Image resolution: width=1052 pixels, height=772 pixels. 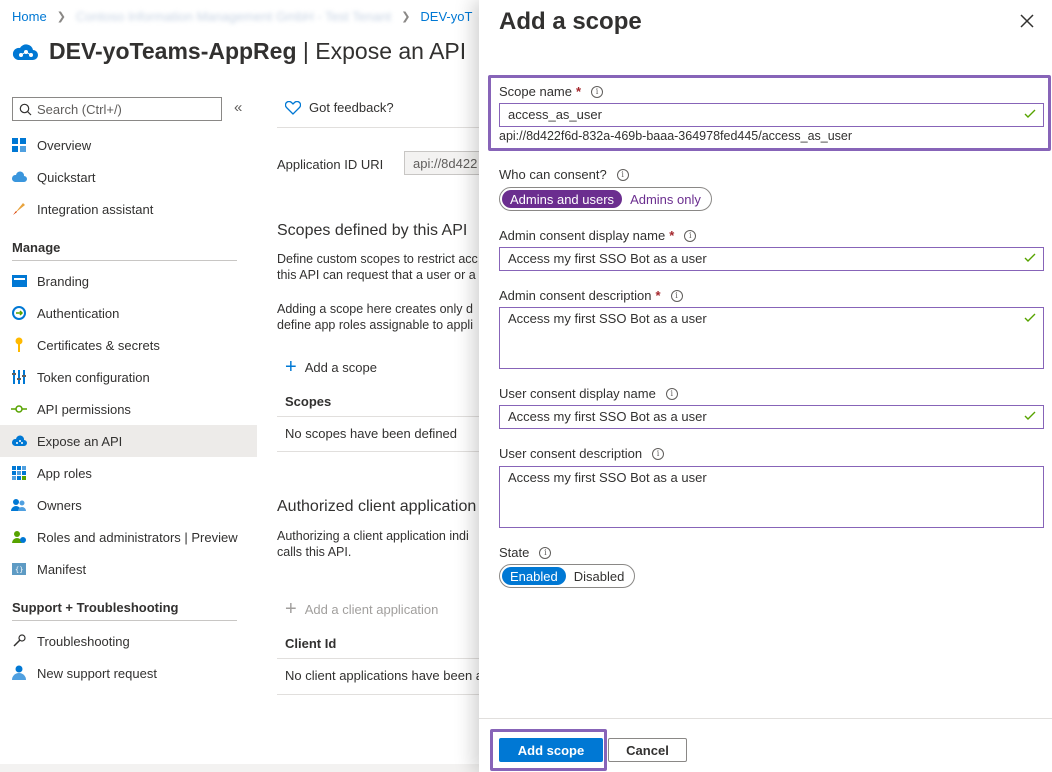 What do you see at coordinates (19, 473) in the screenshot?
I see `app-roles-icon` at bounding box center [19, 473].